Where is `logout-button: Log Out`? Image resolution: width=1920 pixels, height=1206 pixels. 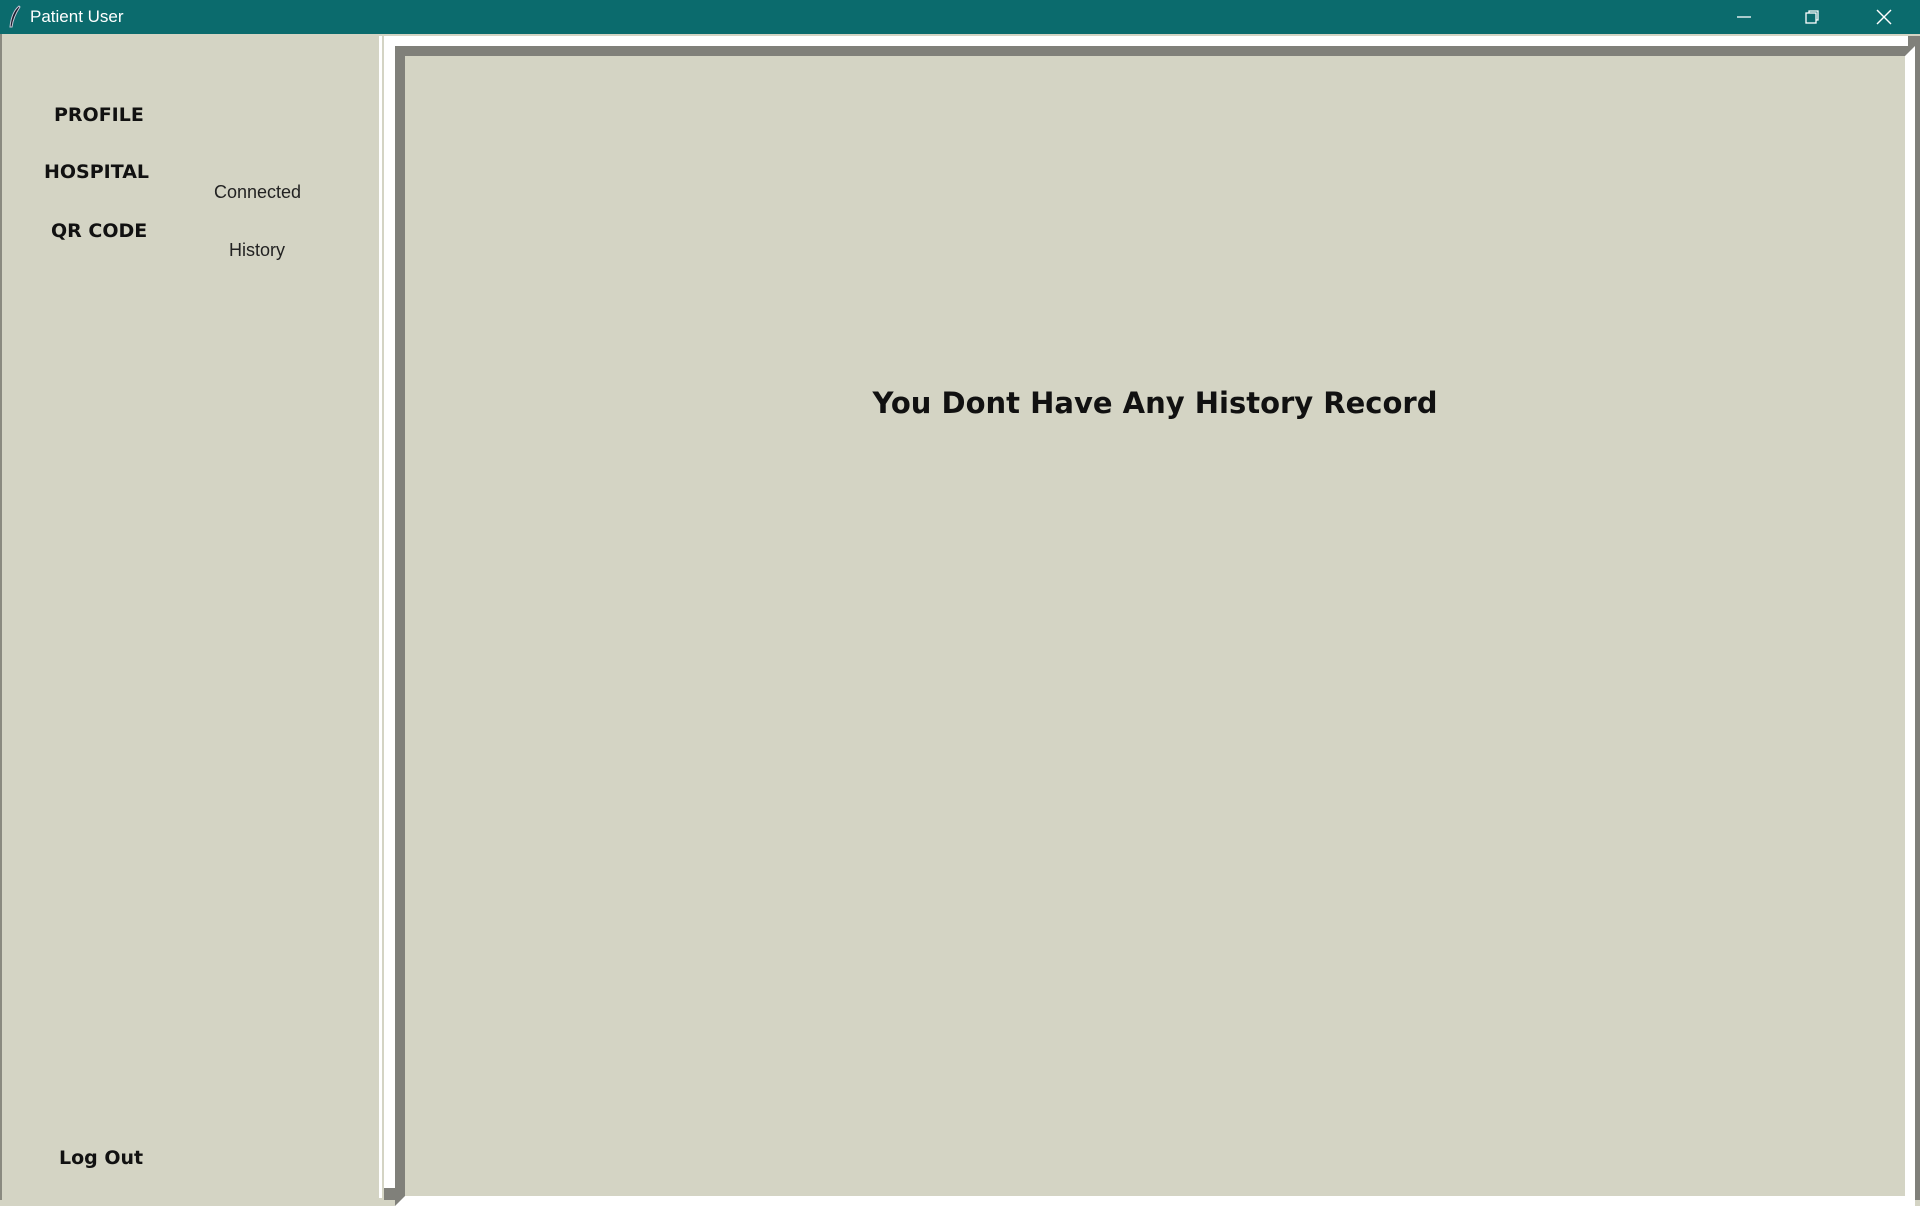
logout-button: Log Out is located at coordinates (101, 1158).